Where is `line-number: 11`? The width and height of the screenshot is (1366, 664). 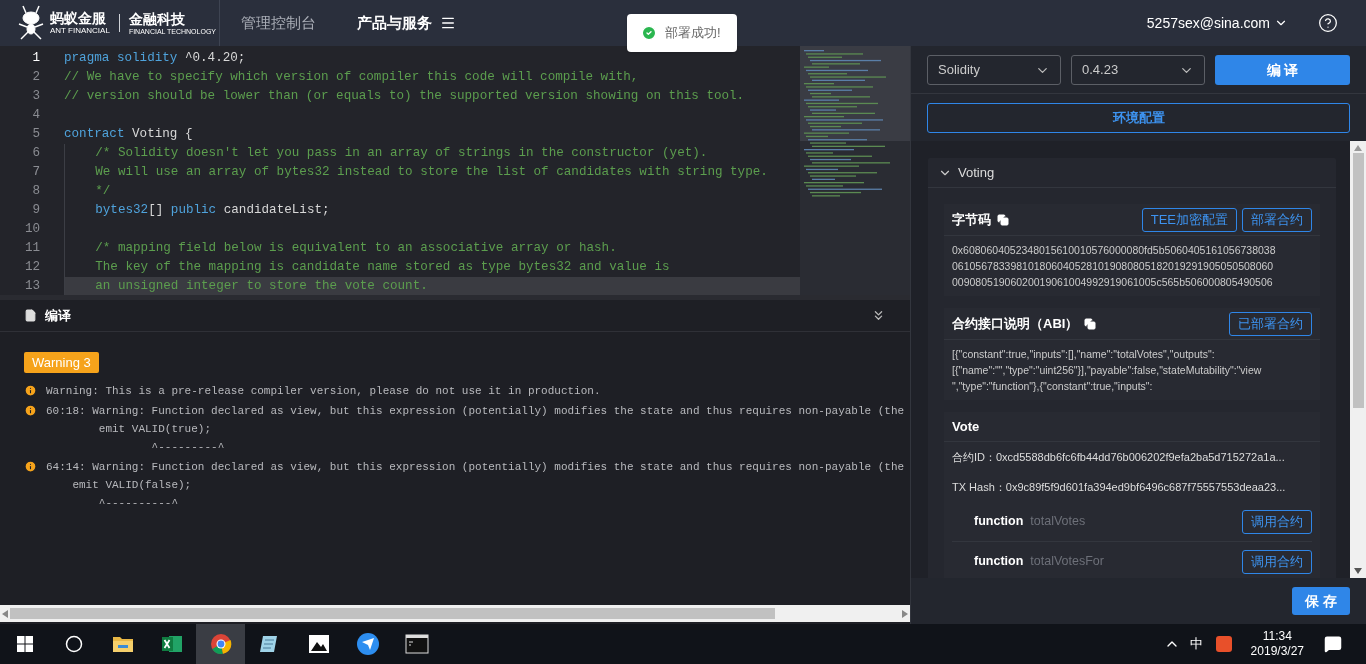 line-number: 11 is located at coordinates (32, 249).